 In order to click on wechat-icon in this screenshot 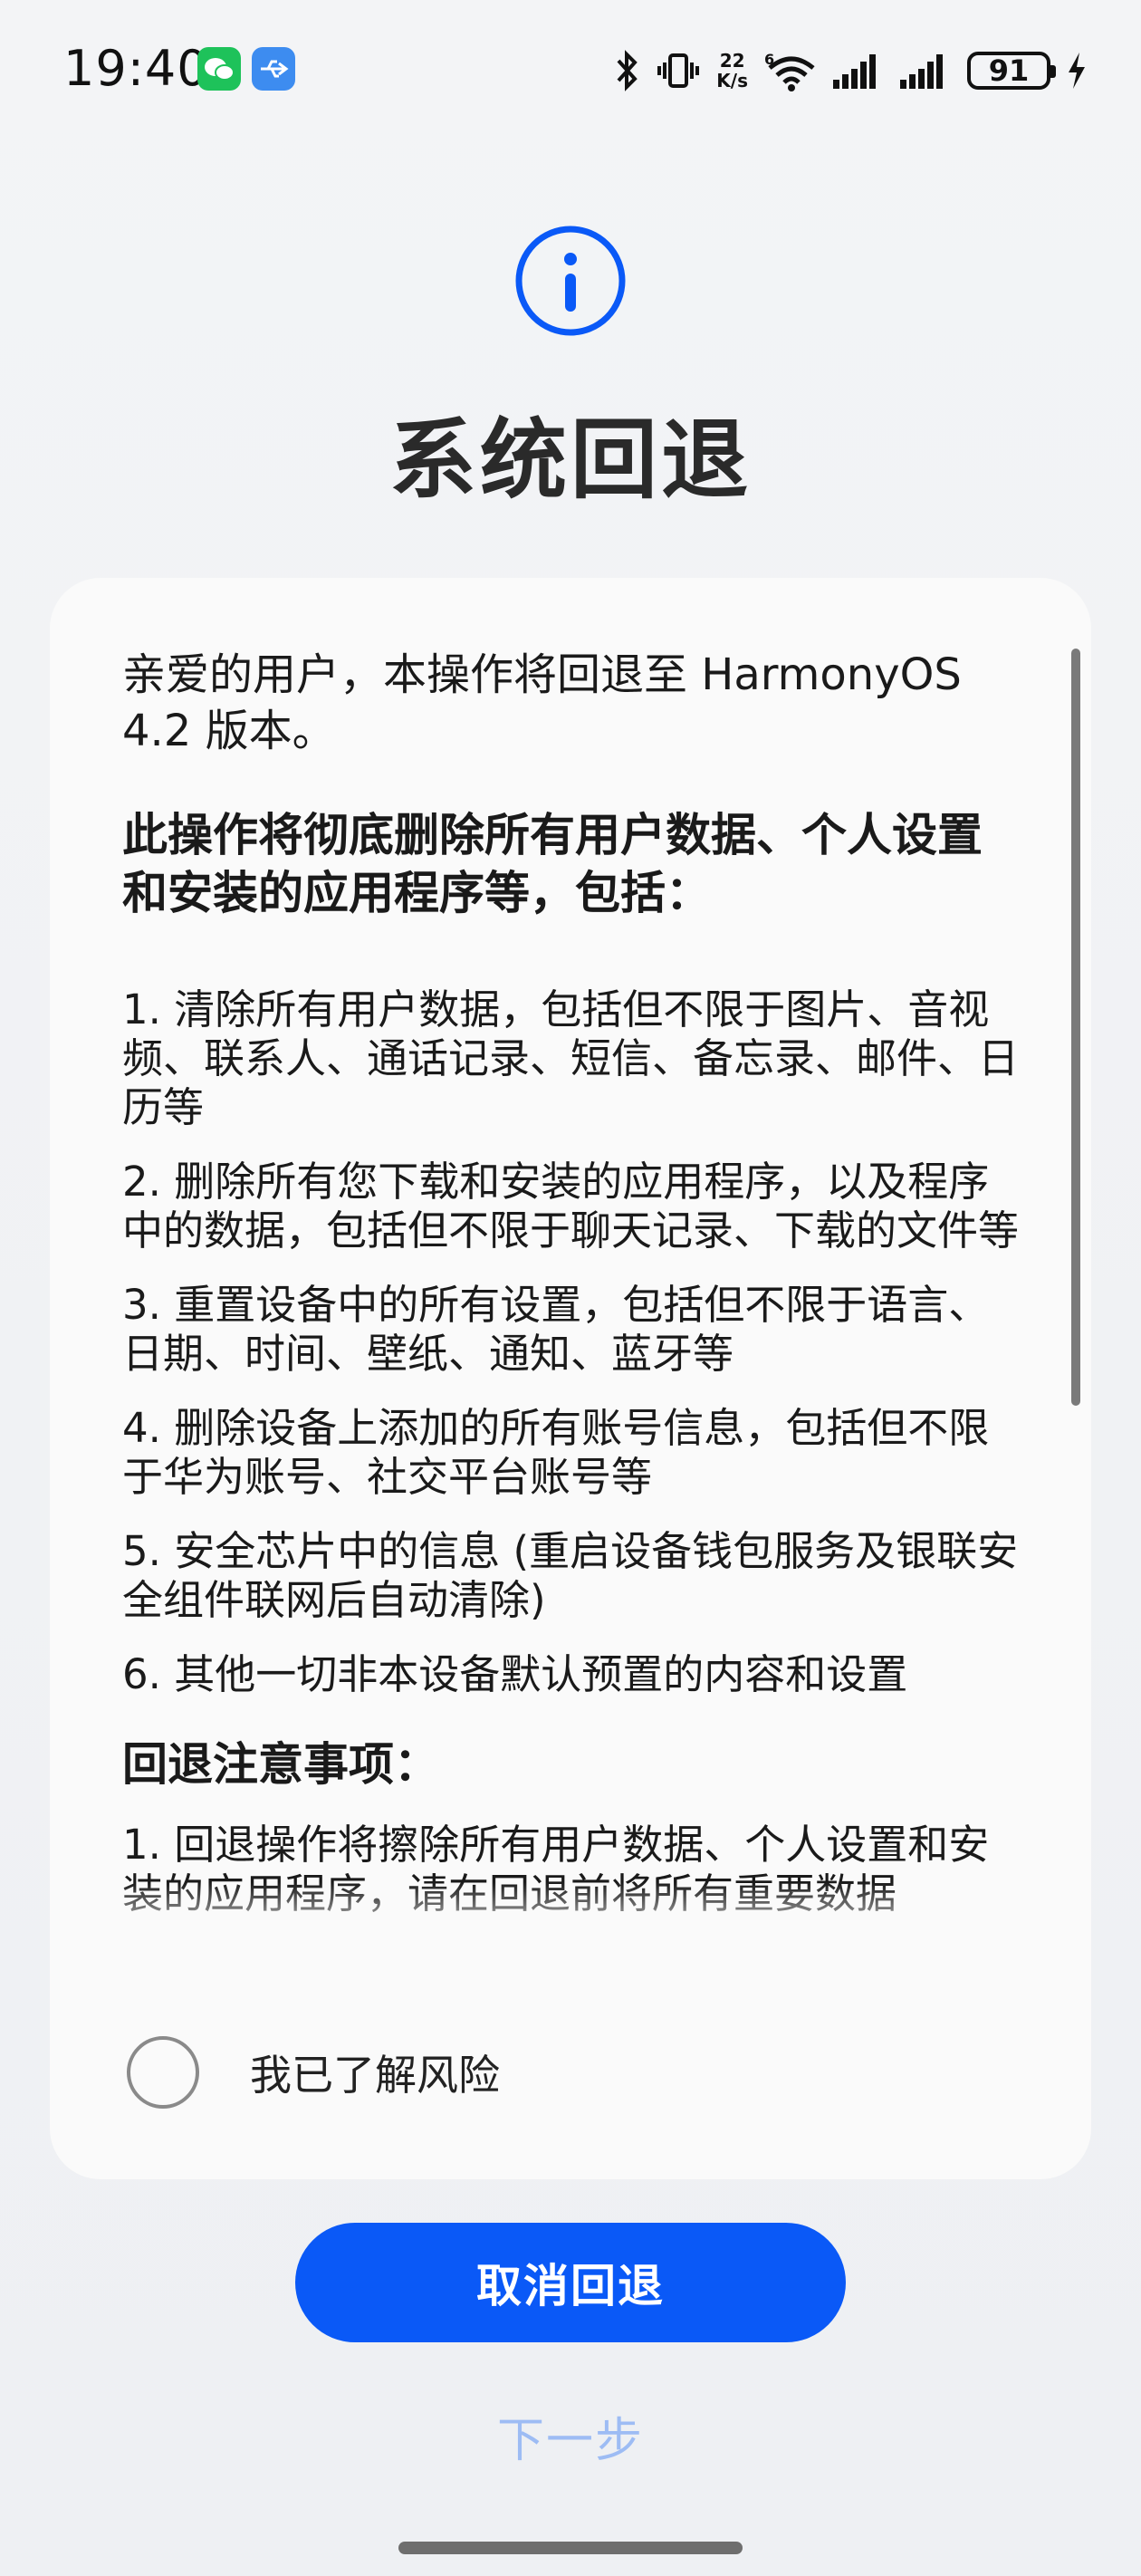, I will do `click(219, 69)`.